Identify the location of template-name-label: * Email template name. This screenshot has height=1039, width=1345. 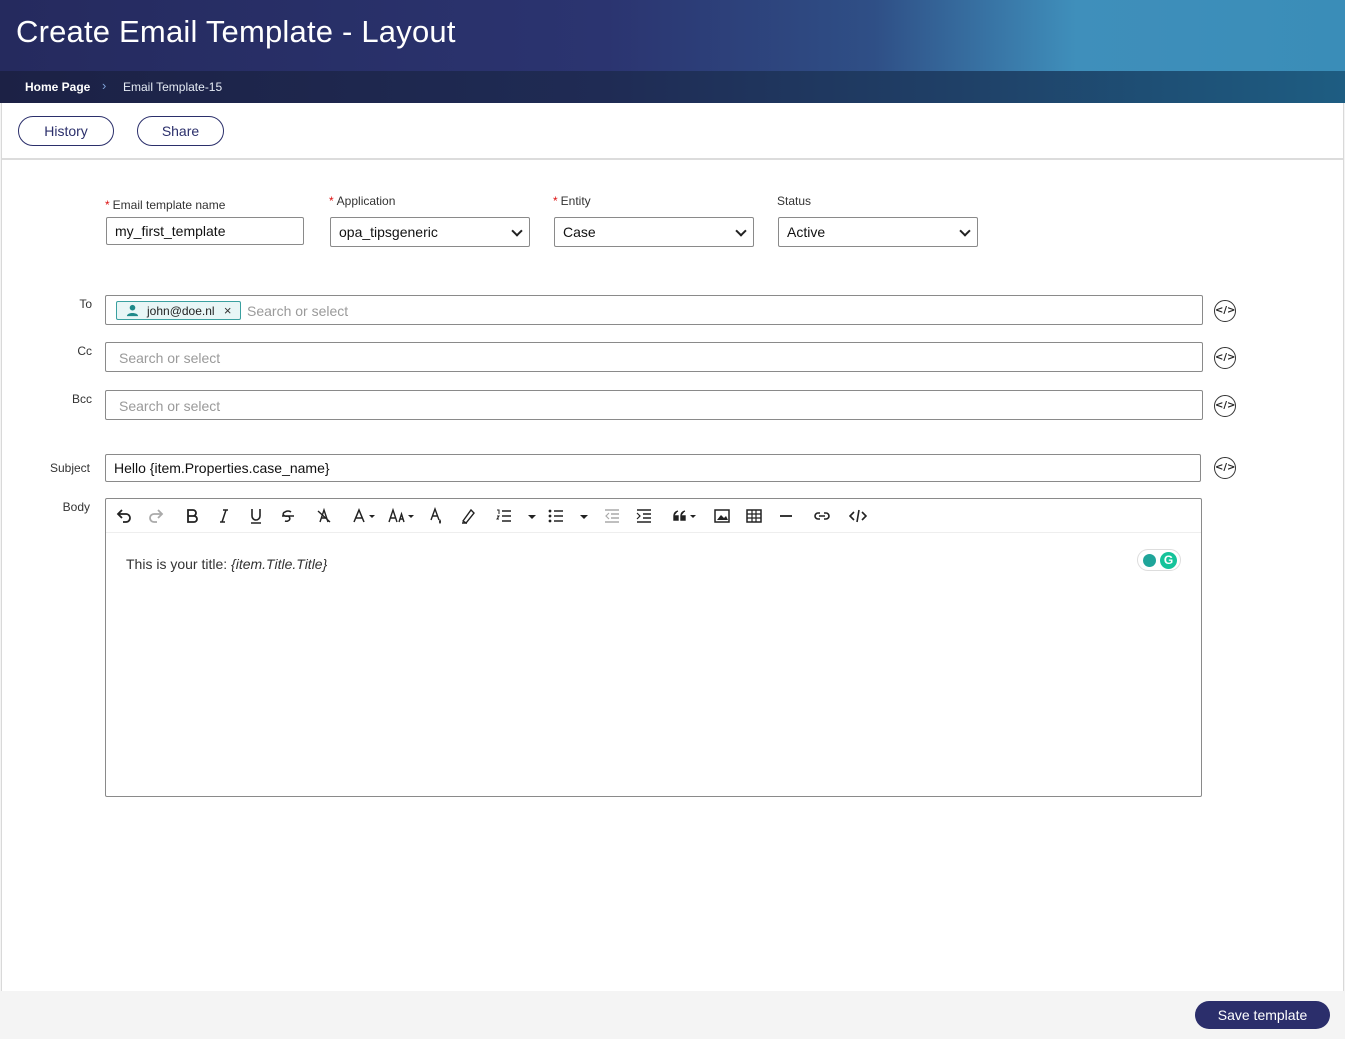
(165, 205).